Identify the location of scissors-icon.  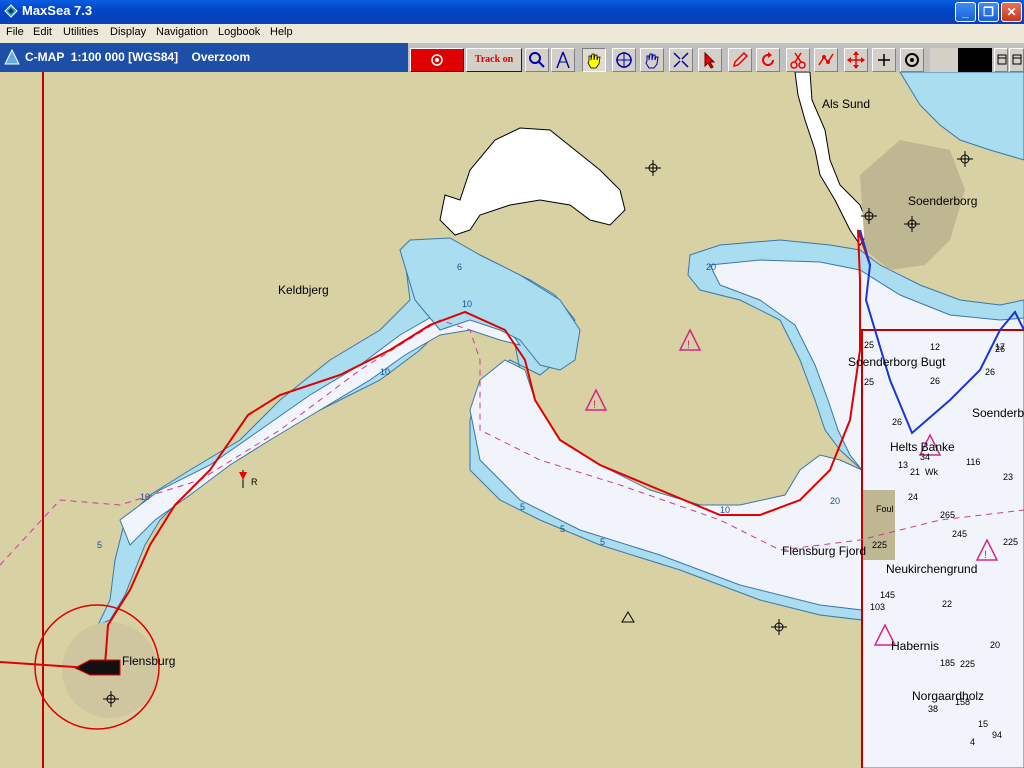
(798, 60).